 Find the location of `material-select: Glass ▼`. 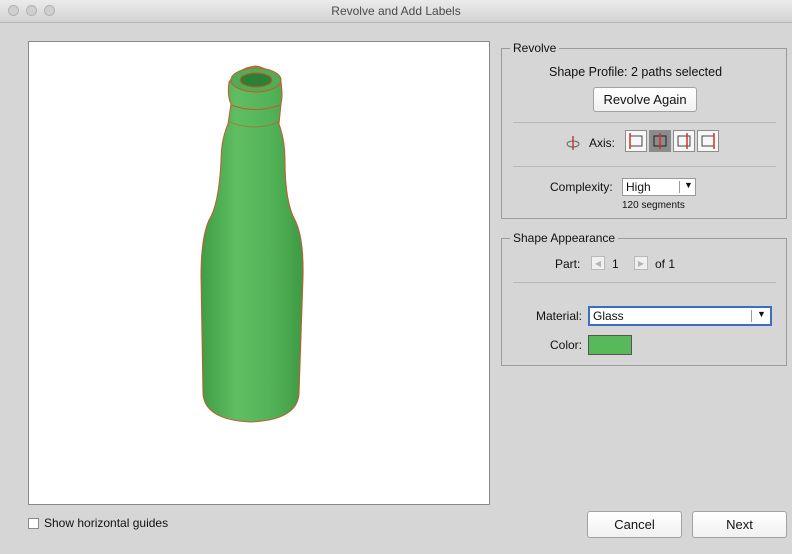

material-select: Glass ▼ is located at coordinates (680, 316).